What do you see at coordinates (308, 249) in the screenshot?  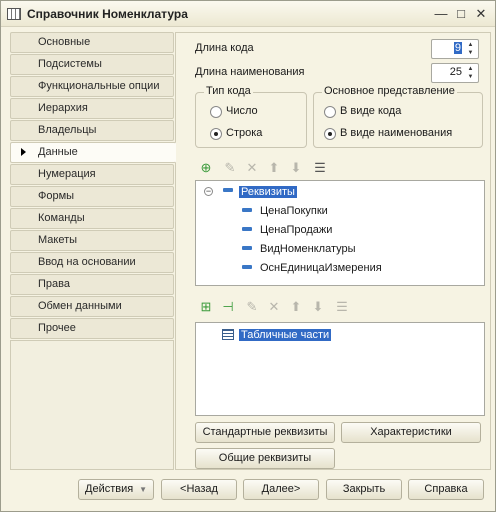 I see `tree-item: ВидНоменклатуры` at bounding box center [308, 249].